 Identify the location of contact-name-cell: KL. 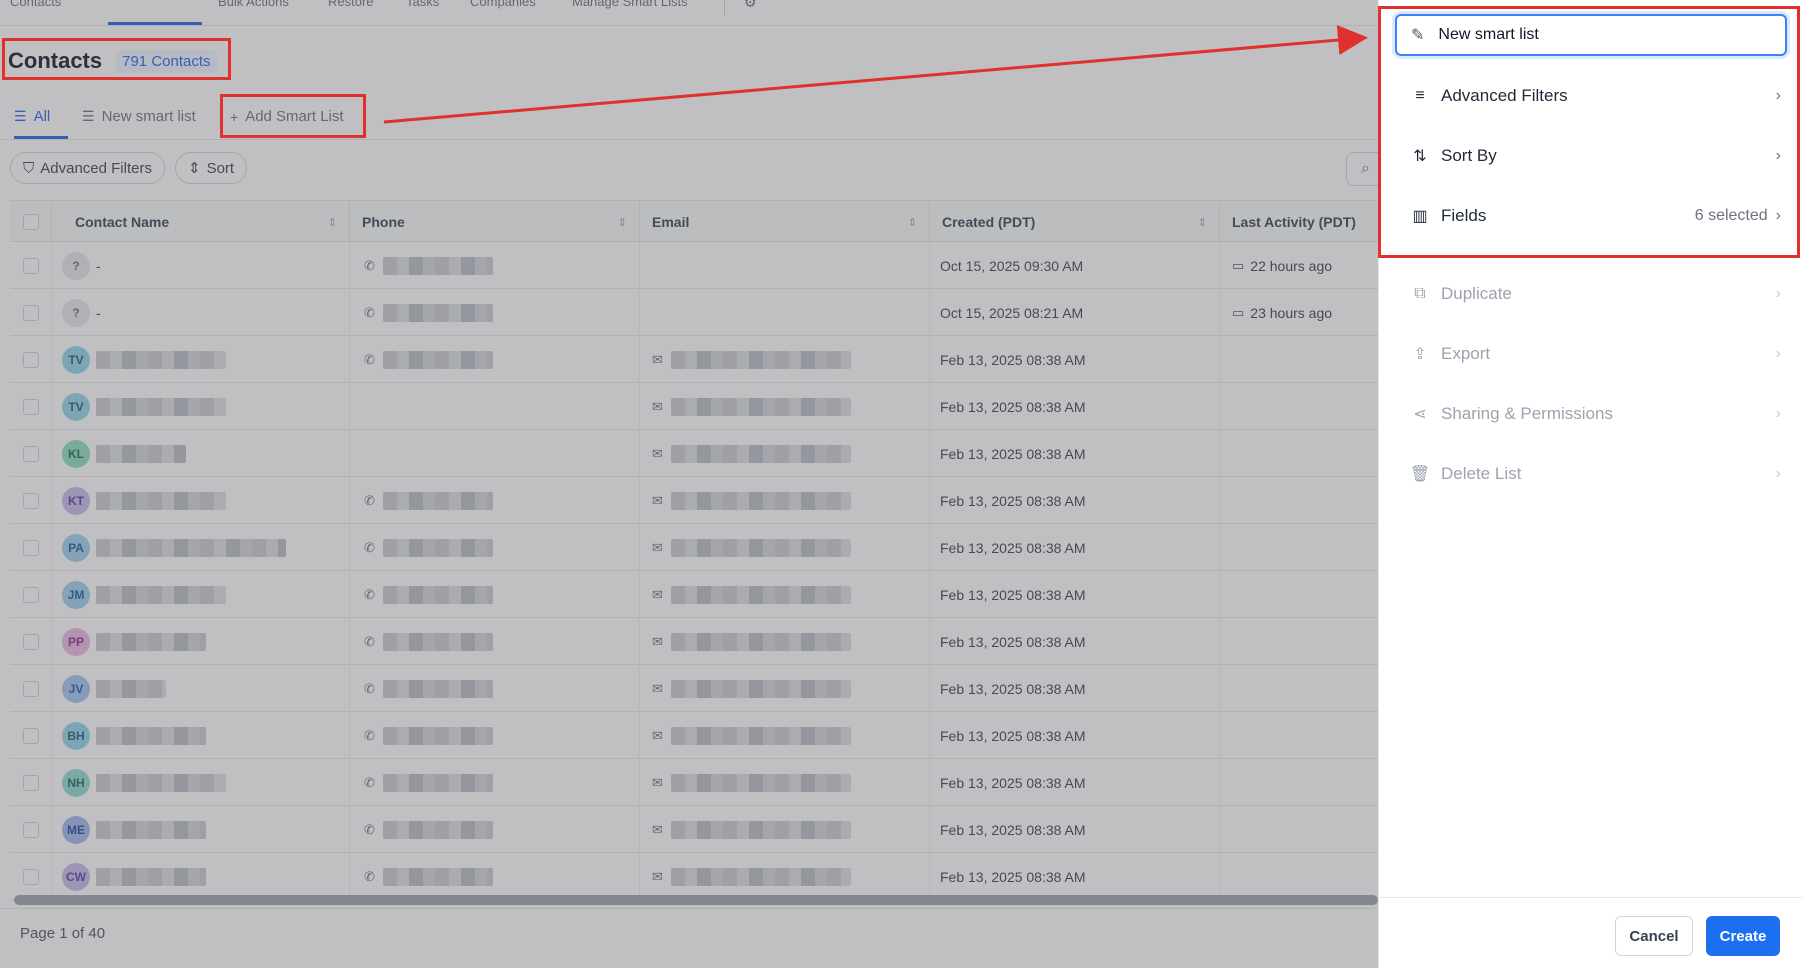
(201, 453).